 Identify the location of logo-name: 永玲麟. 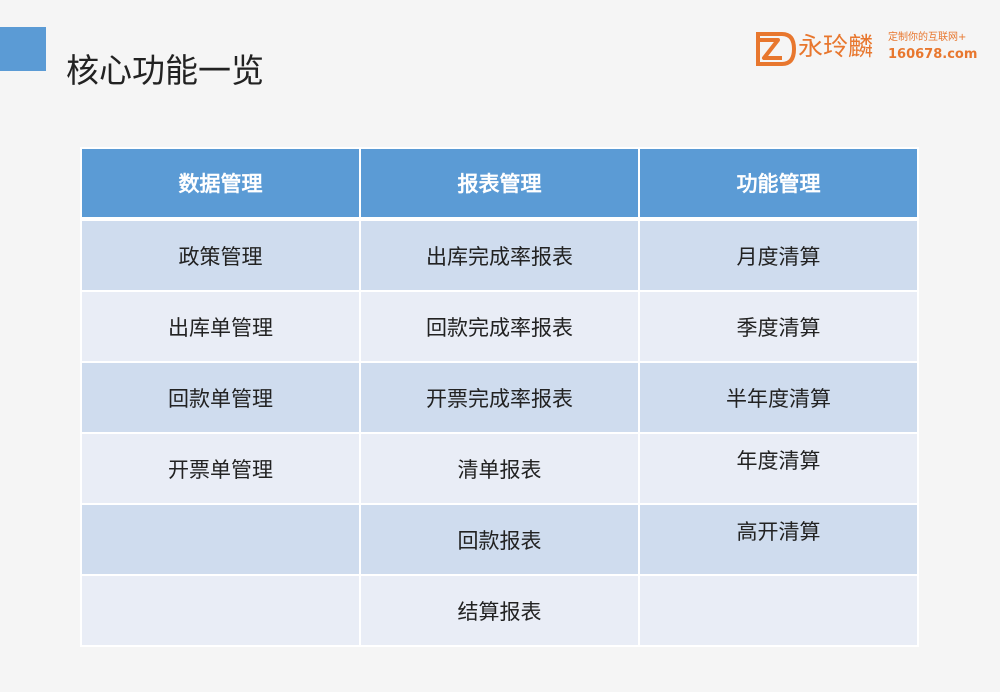
(836, 46).